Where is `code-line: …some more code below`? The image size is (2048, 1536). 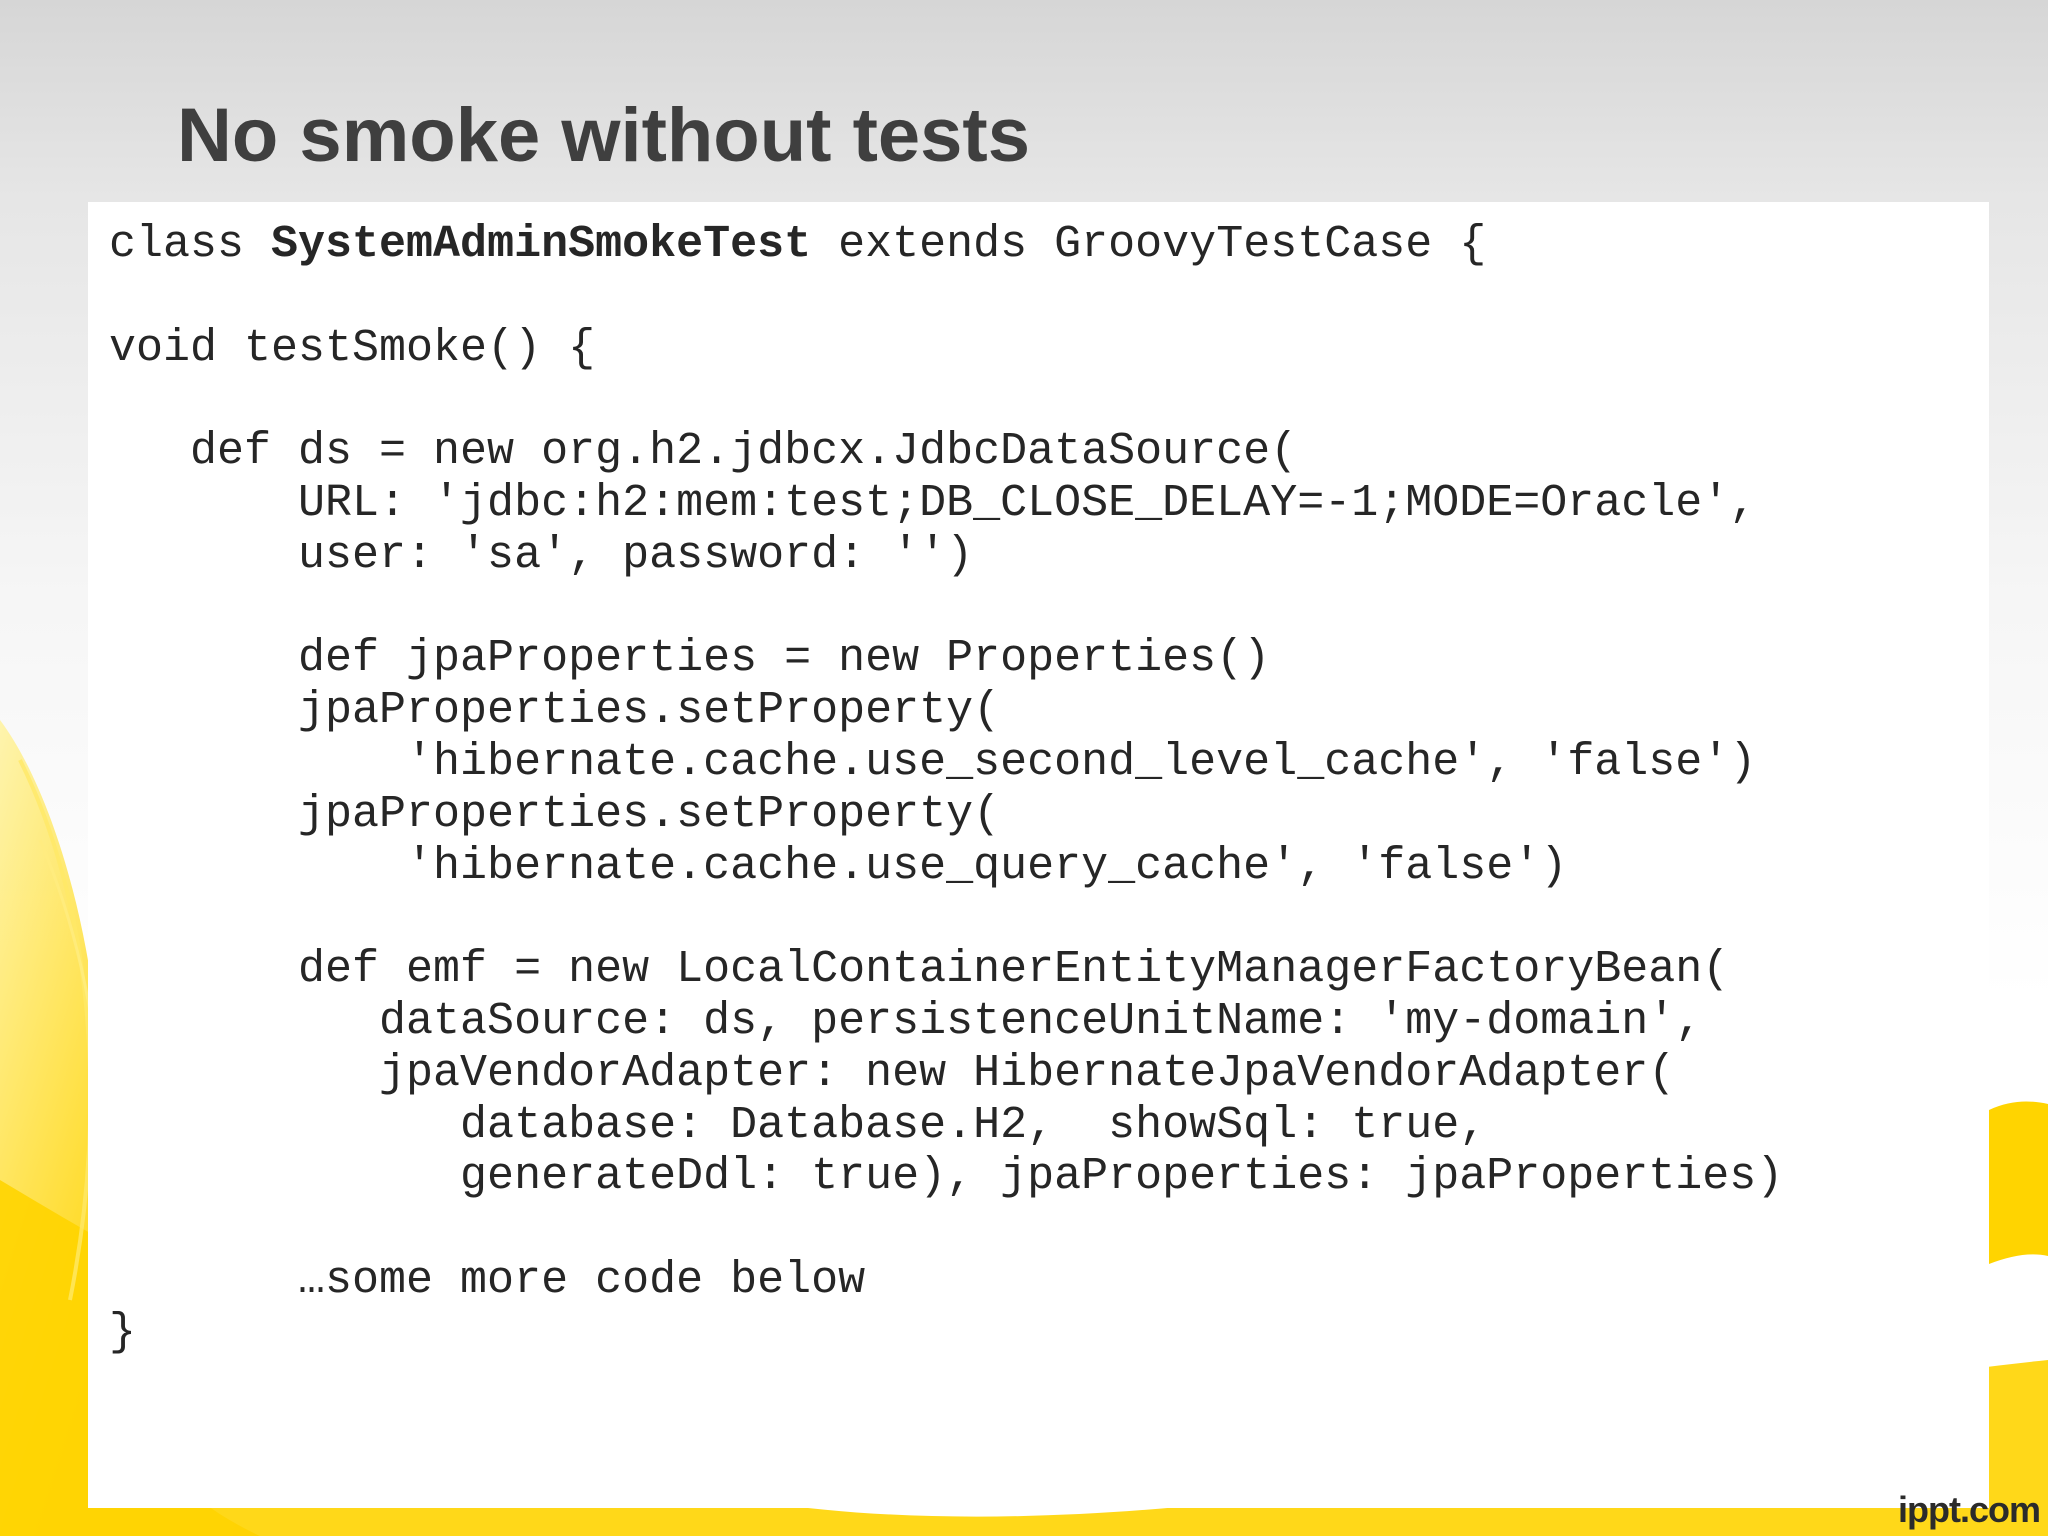
code-line: …some more code below is located at coordinates (487, 1280).